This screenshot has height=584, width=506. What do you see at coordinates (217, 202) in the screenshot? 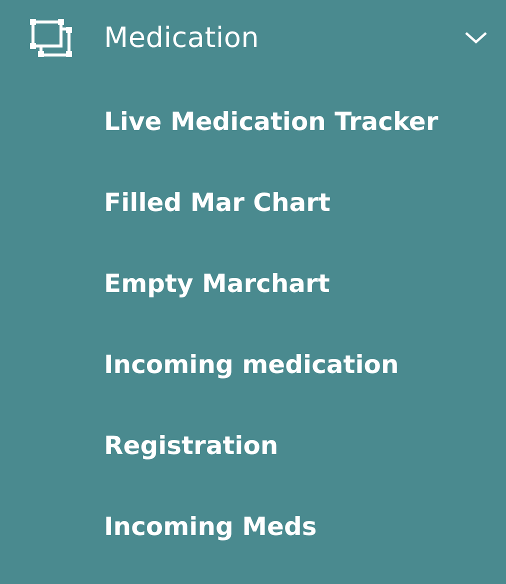
I see `submenu-link: Filled Mar Chart` at bounding box center [217, 202].